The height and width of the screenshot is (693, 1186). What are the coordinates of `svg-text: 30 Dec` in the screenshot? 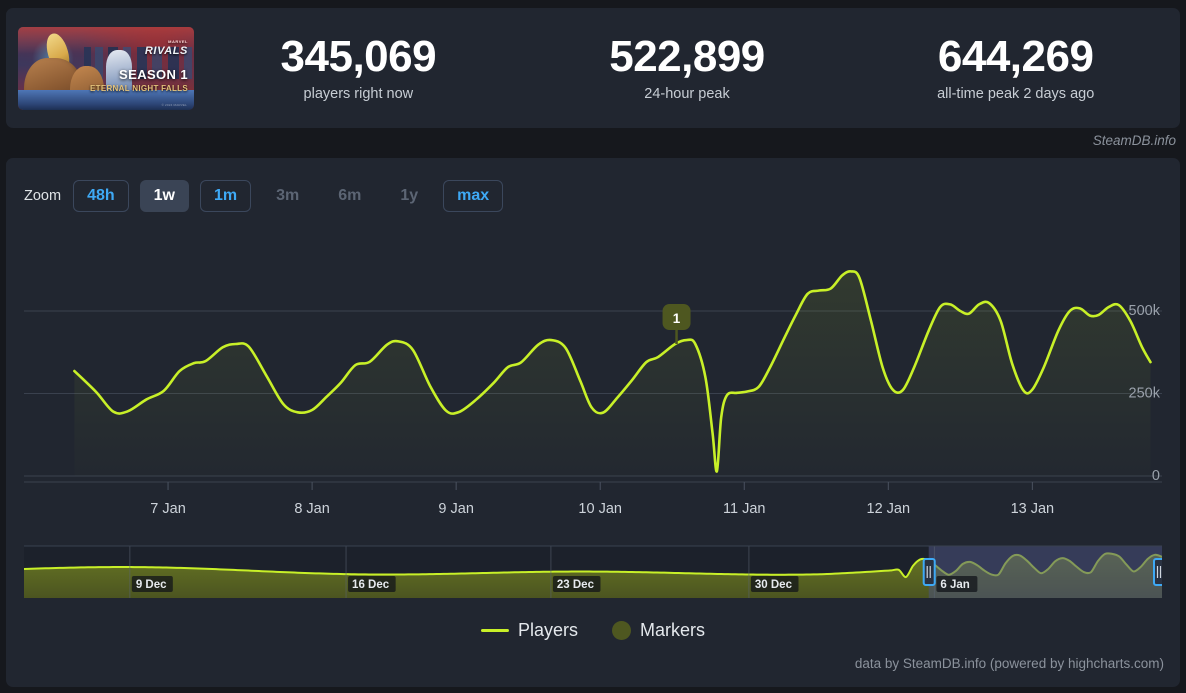 It's located at (774, 585).